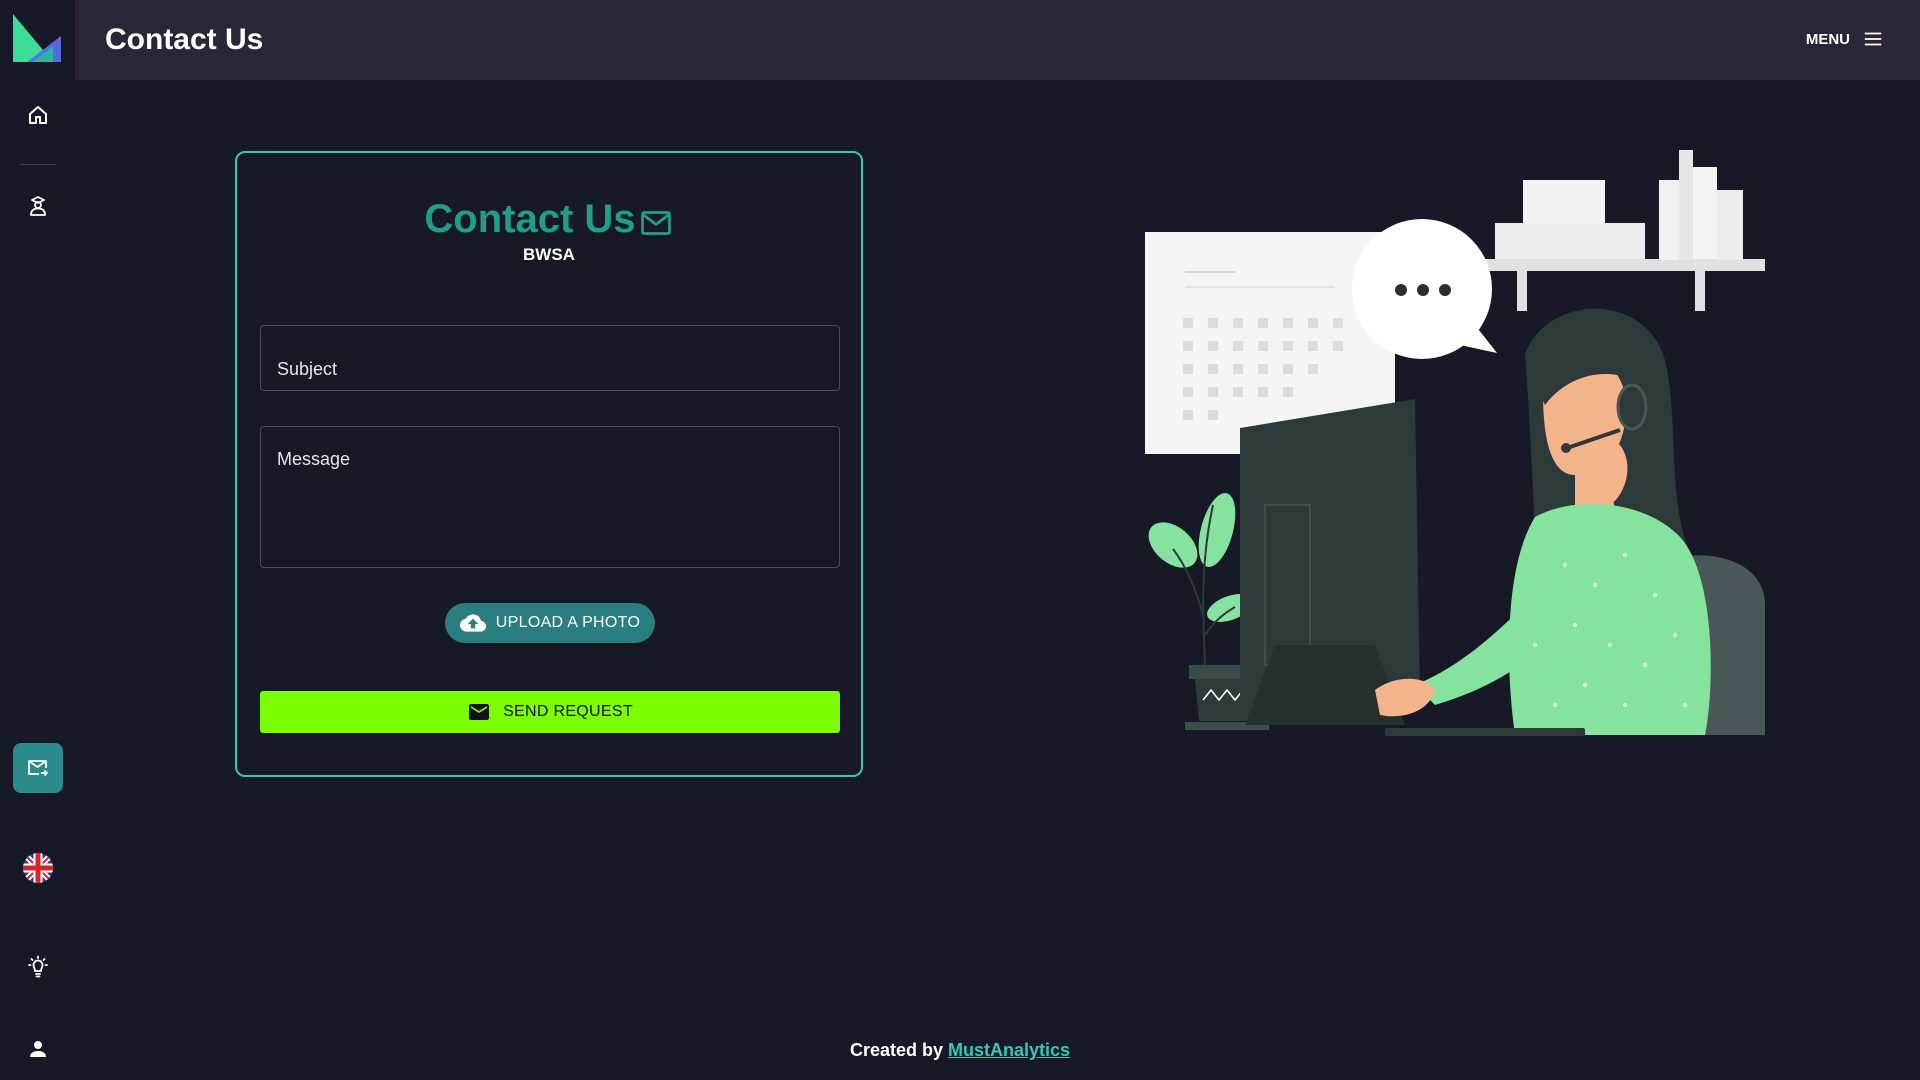  I want to click on card-subtitle: BWSA, so click(549, 254).